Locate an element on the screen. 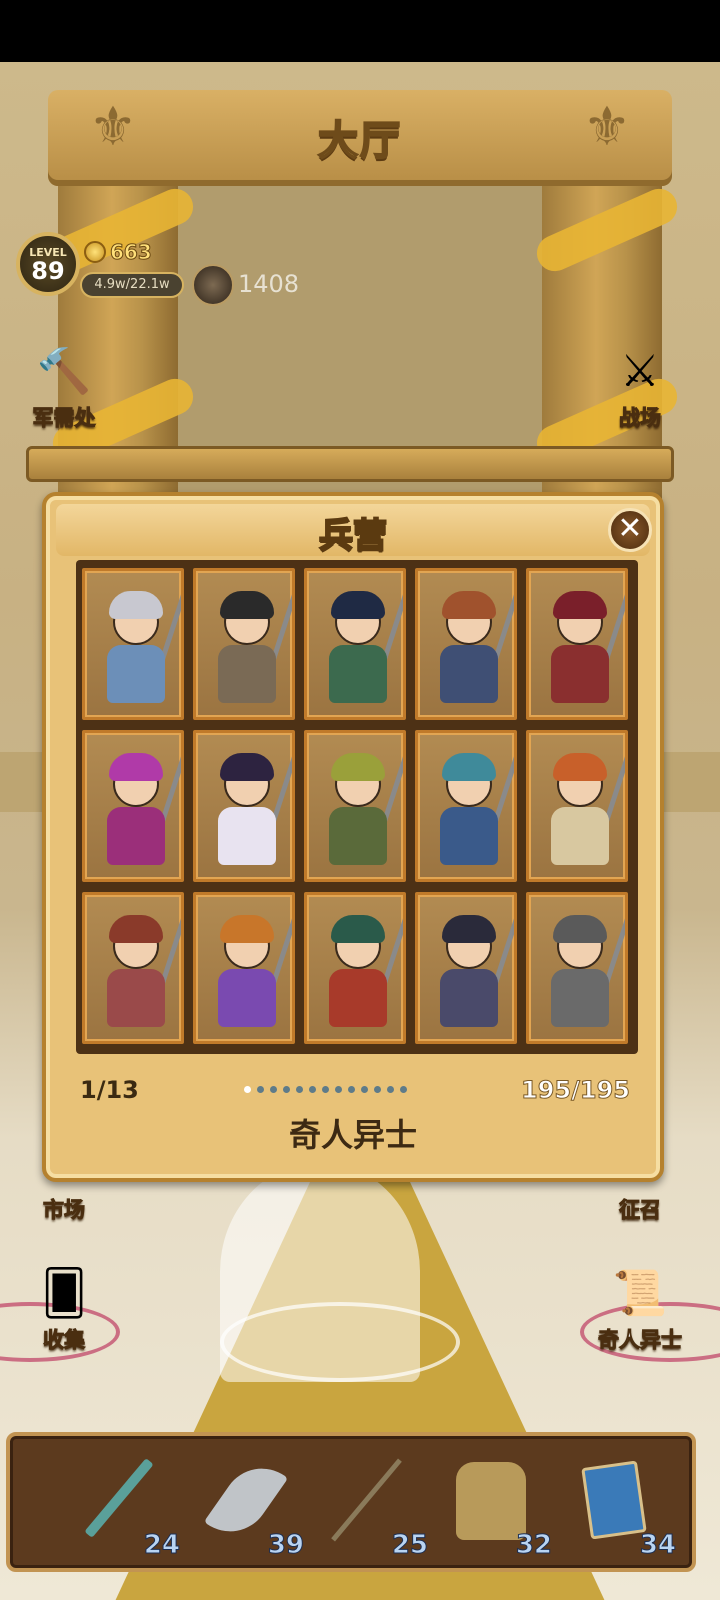  supply-button: 🔨 军需处 is located at coordinates (64, 386).